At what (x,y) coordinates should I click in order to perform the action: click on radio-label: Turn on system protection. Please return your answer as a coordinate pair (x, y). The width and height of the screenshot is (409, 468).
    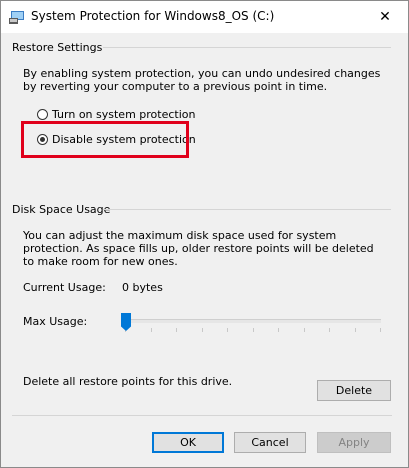
    Looking at the image, I should click on (124, 114).